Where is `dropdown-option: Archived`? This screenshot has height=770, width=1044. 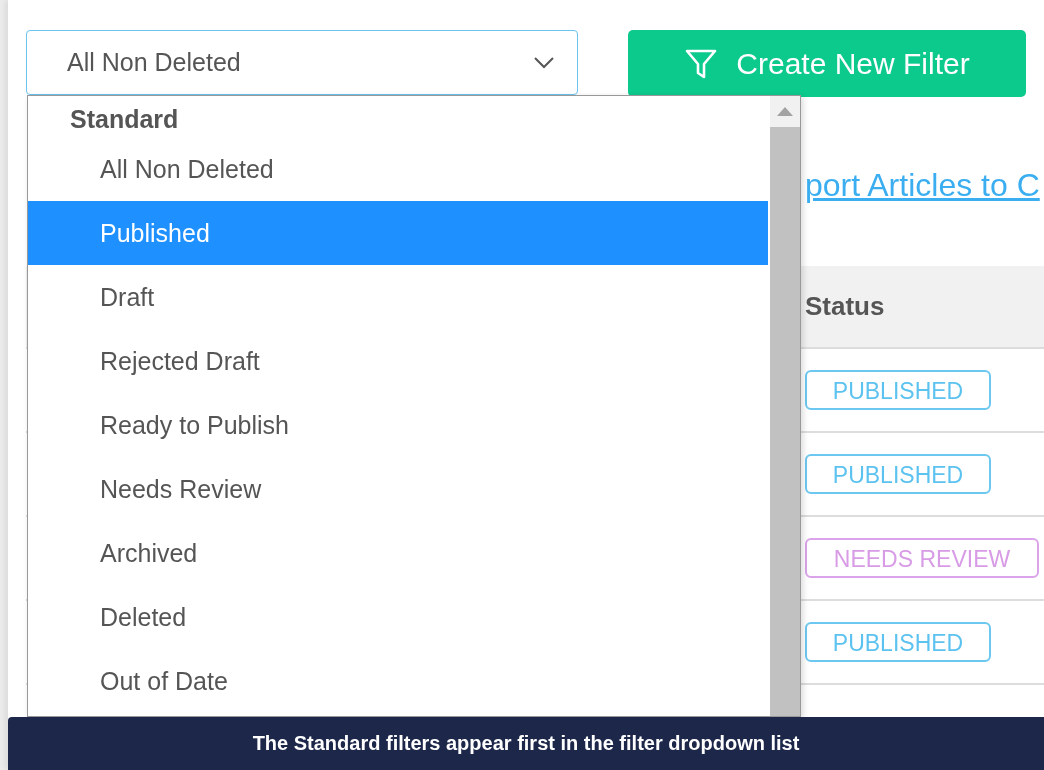 dropdown-option: Archived is located at coordinates (398, 553).